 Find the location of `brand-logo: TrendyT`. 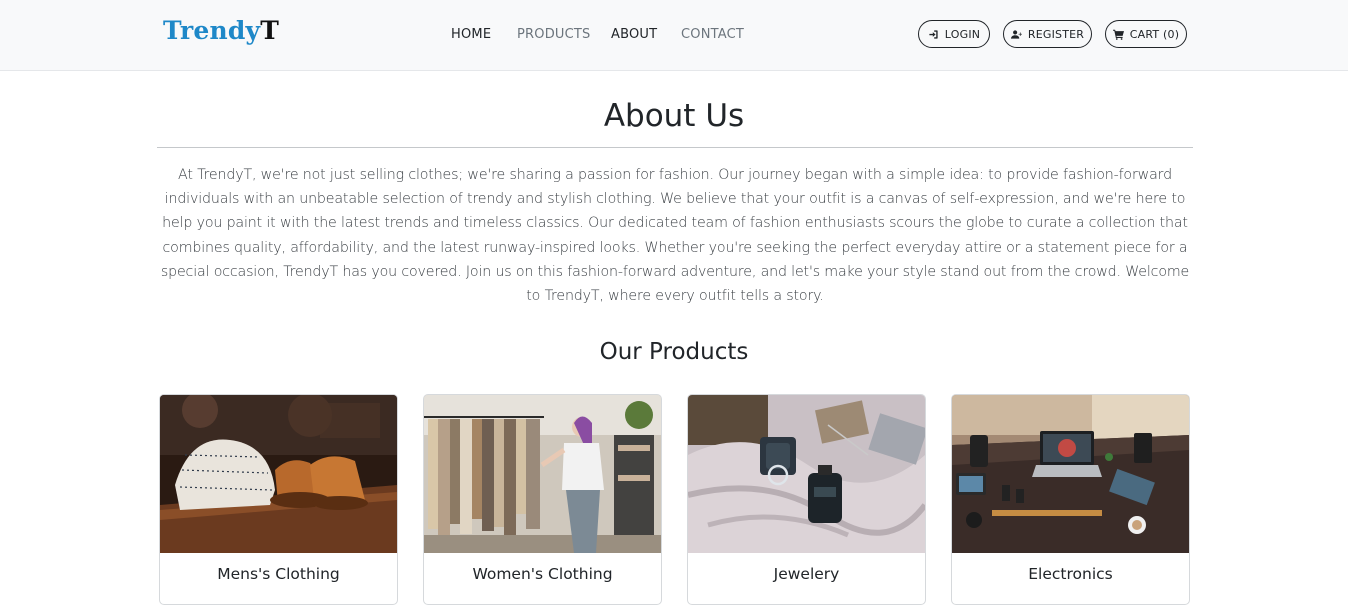

brand-logo: TrendyT is located at coordinates (221, 30).